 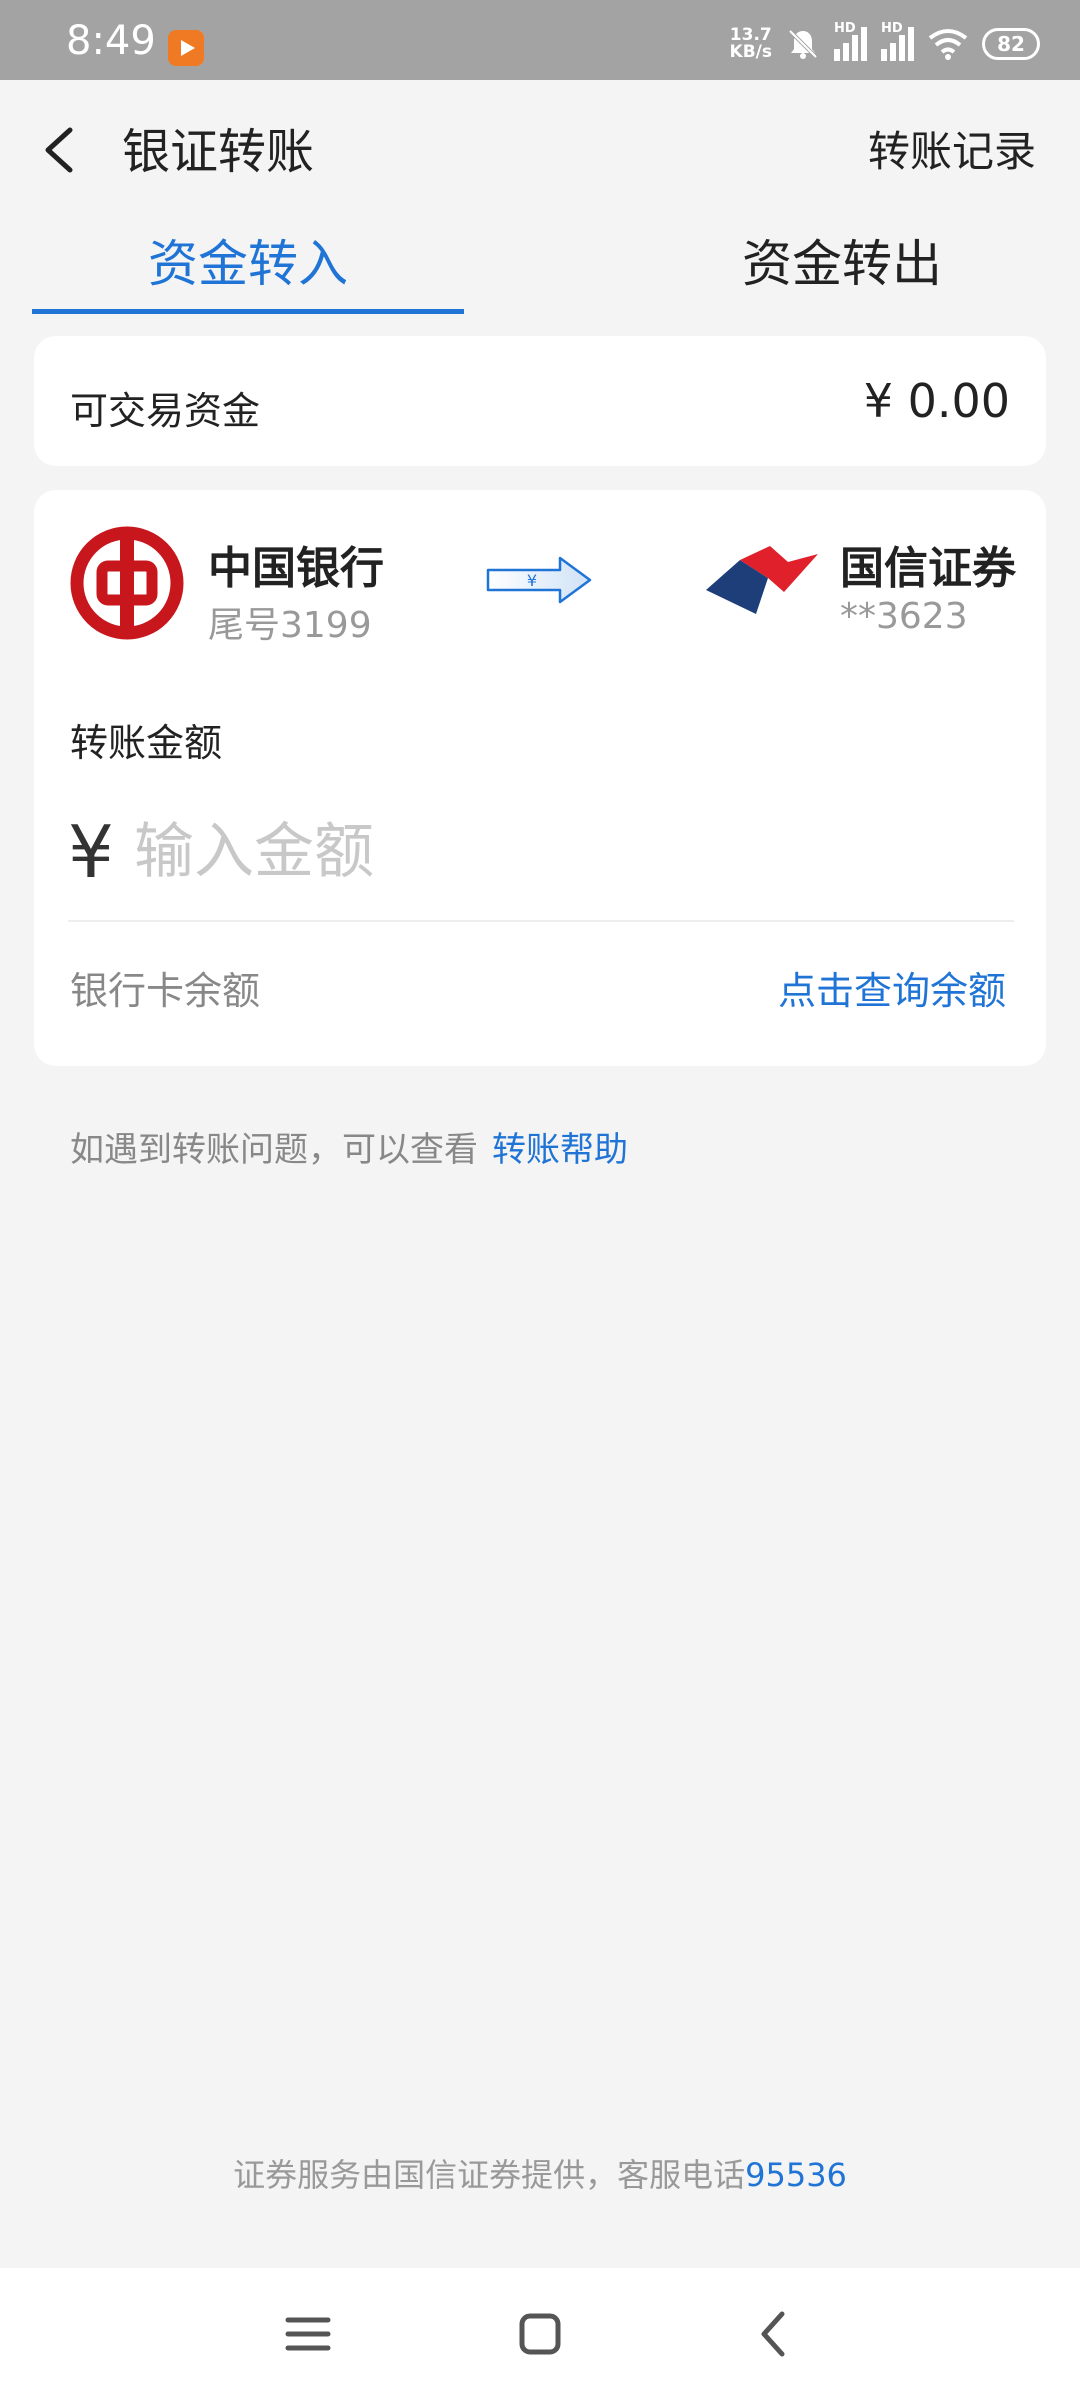 I want to click on system-navigation-bar, so click(x=540, y=2334).